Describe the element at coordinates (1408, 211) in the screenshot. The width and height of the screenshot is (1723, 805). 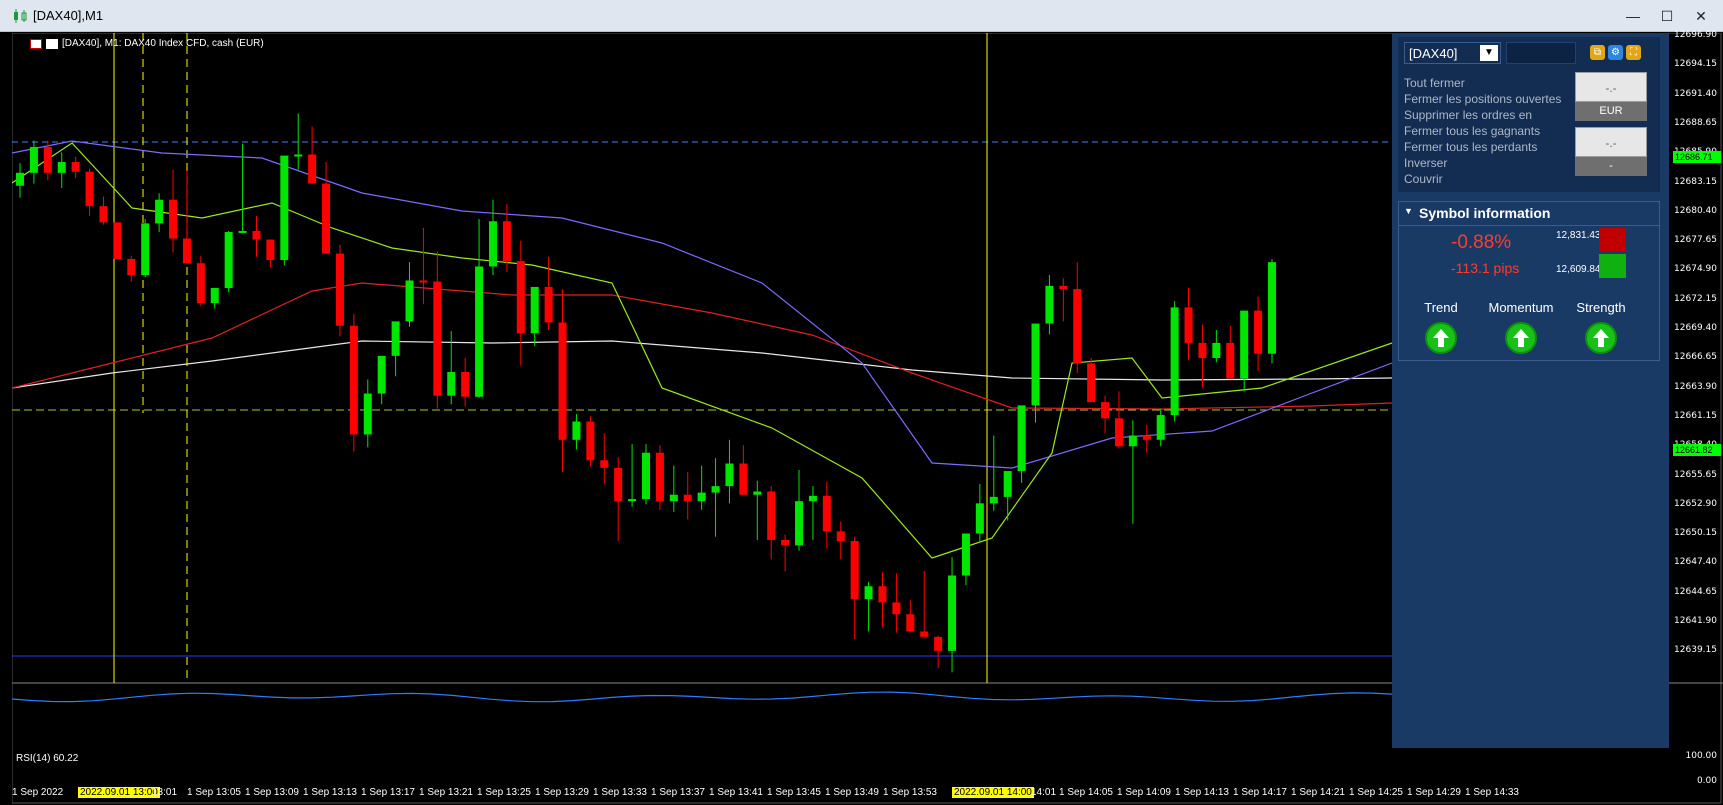
I see `collapse-triangle-icon: ▼` at that location.